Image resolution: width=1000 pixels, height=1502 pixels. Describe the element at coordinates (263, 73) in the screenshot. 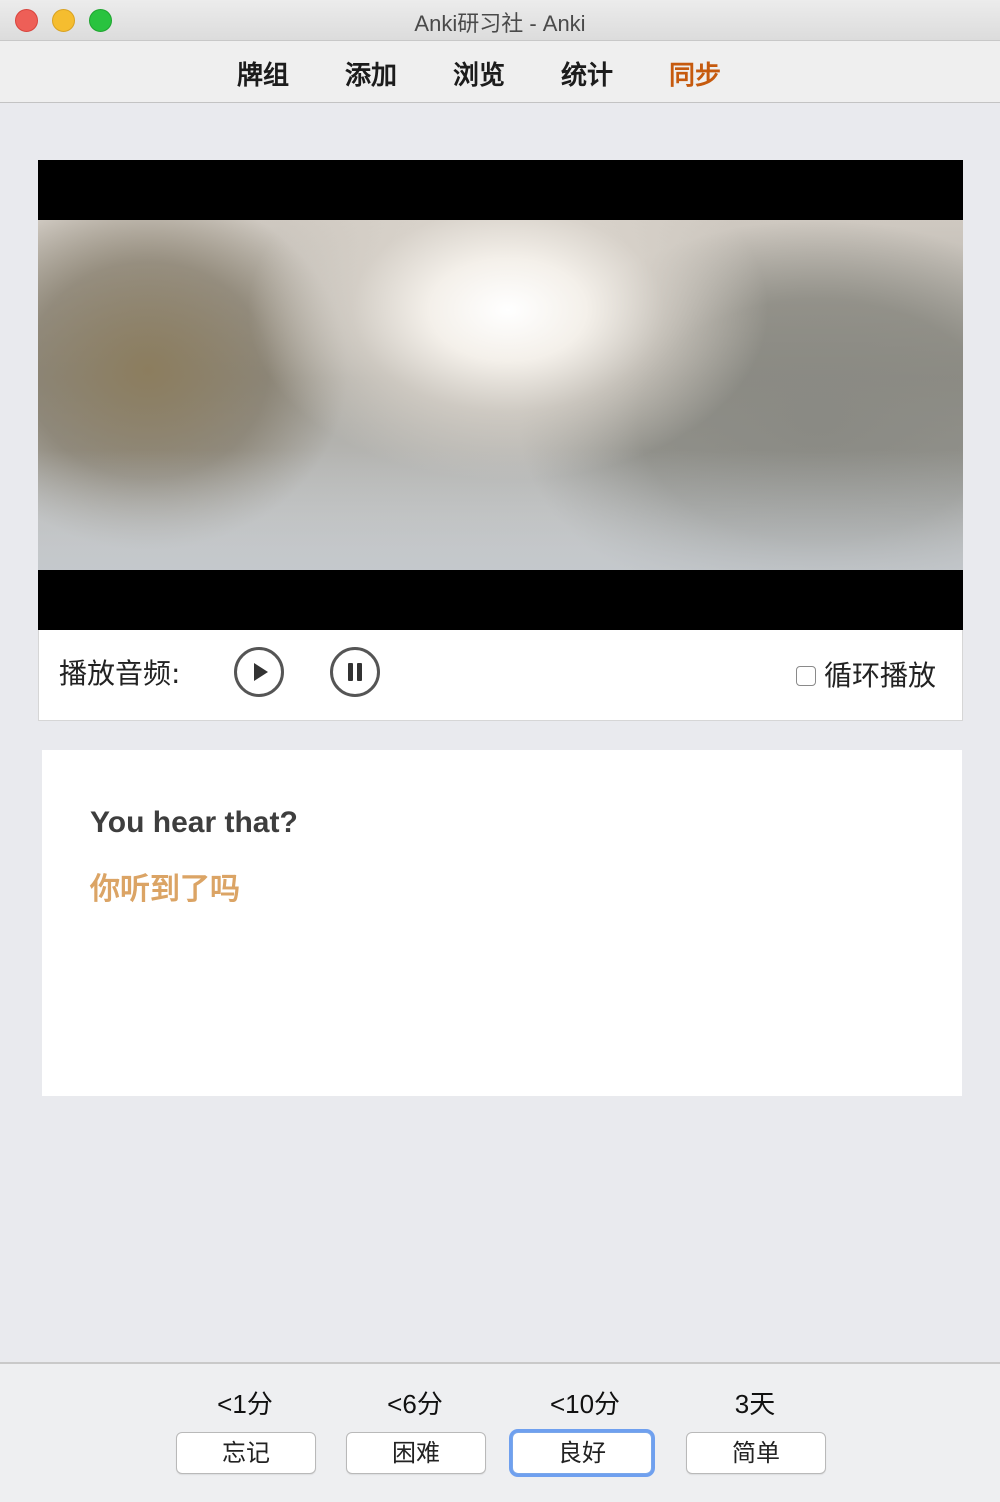

I see `toolbar-decks: 牌组` at that location.